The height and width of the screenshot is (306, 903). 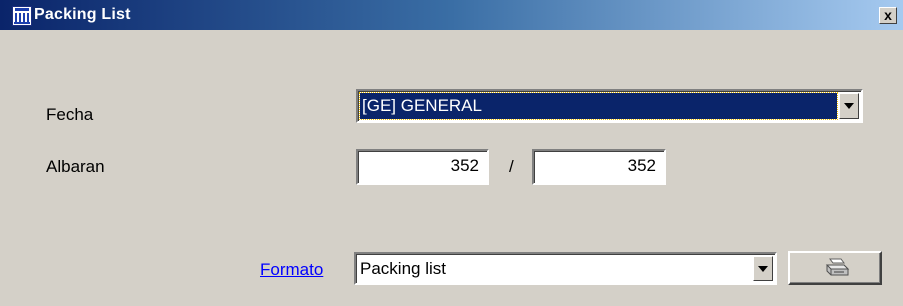 What do you see at coordinates (565, 268) in the screenshot?
I see `formato-select: Packing list` at bounding box center [565, 268].